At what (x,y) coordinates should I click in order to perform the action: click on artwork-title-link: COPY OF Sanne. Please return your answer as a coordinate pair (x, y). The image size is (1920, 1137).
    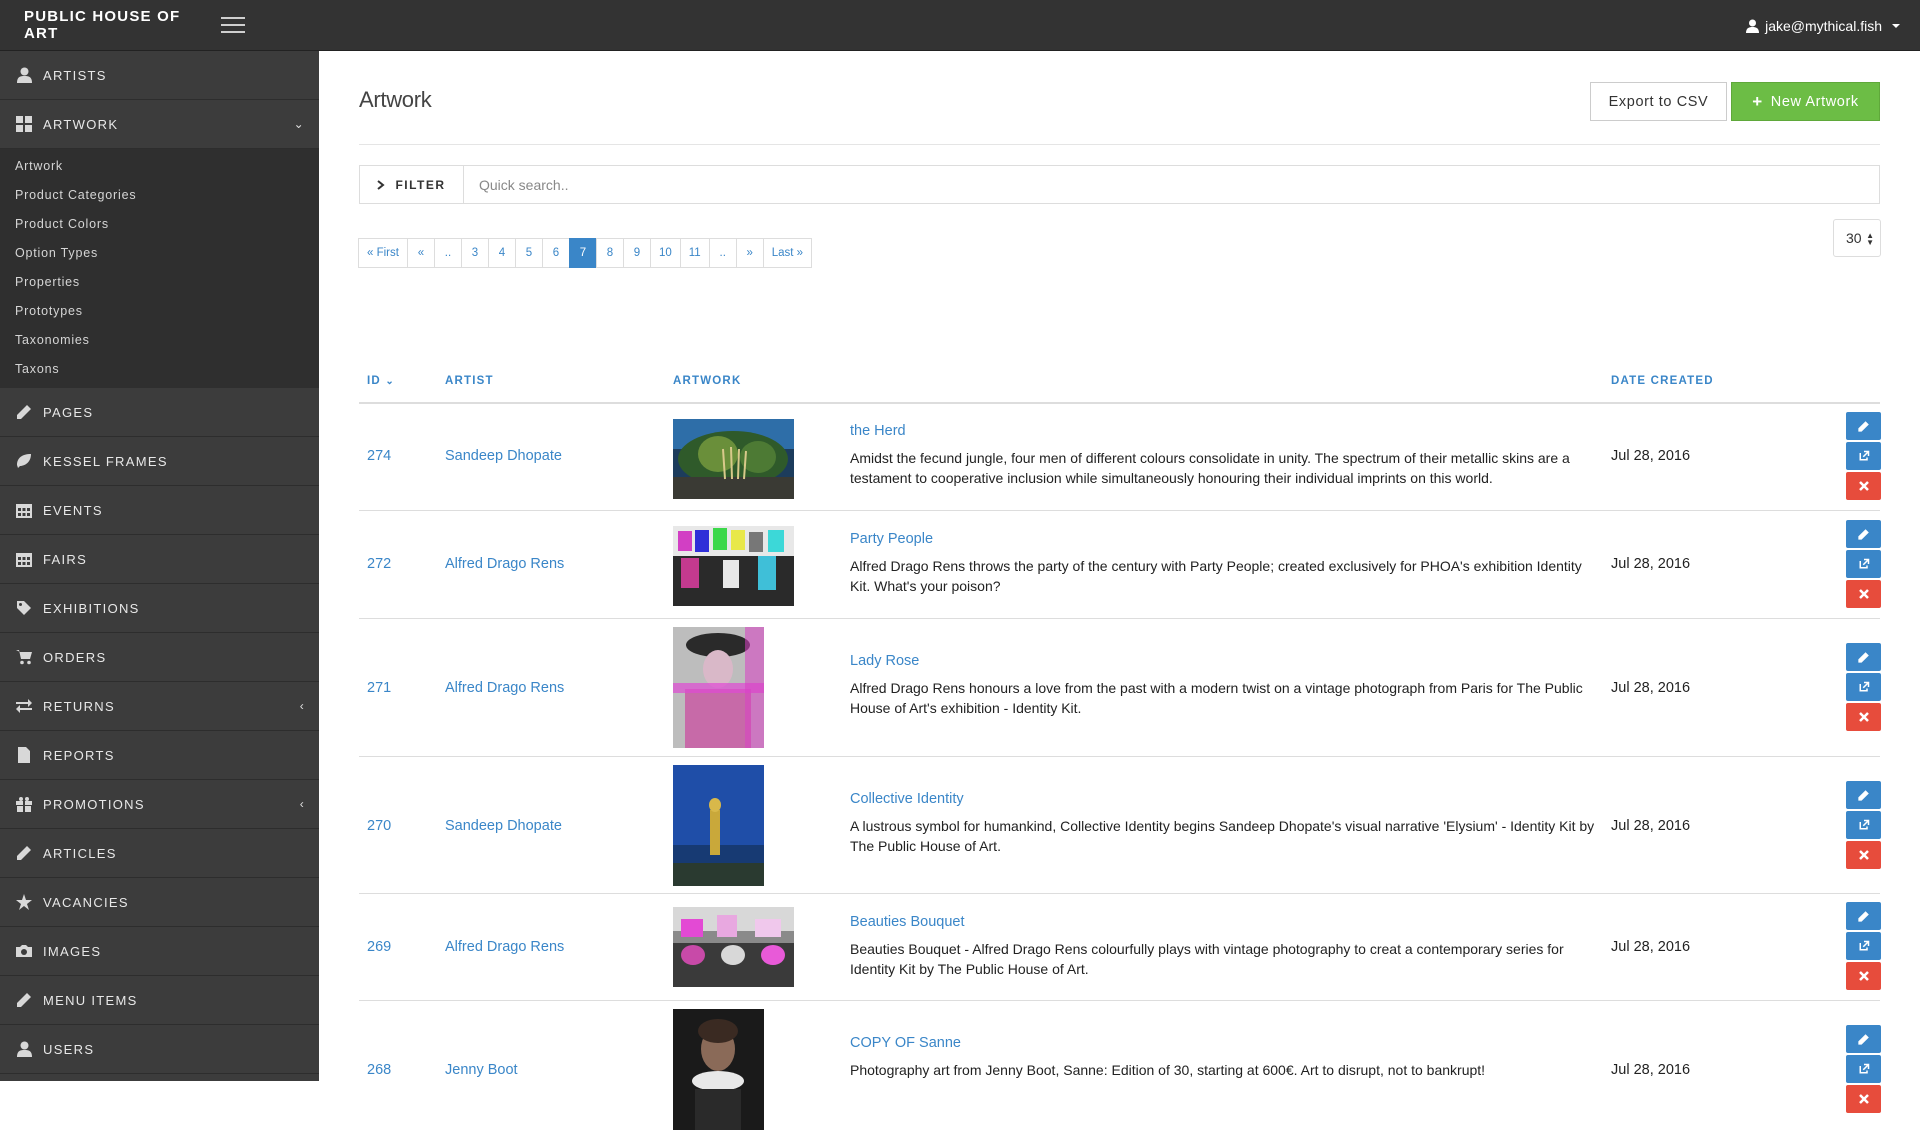
    Looking at the image, I should click on (1222, 1043).